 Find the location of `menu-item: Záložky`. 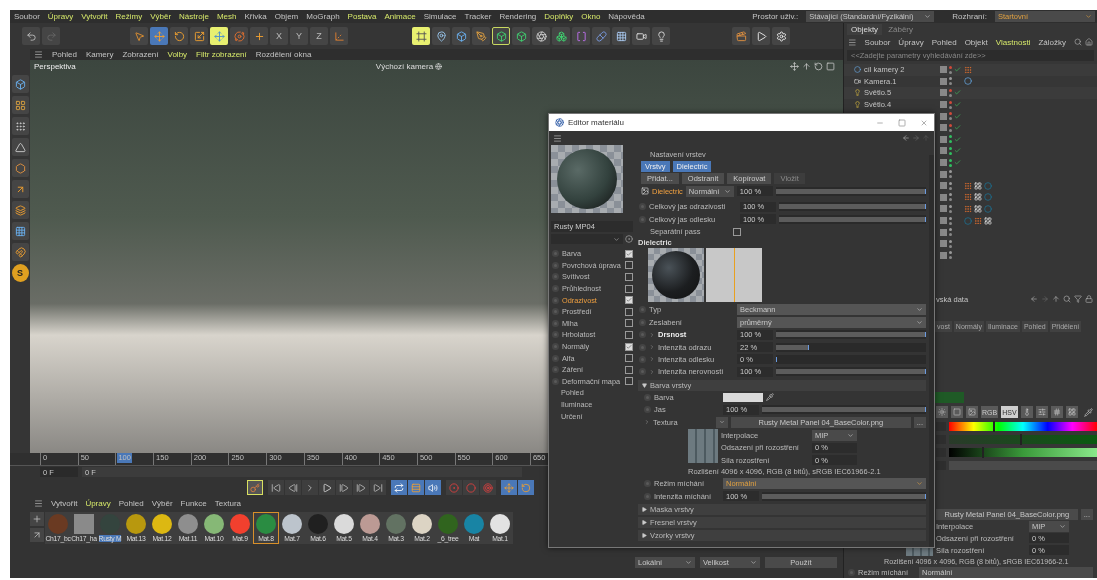

menu-item: Záložky is located at coordinates (1052, 42).